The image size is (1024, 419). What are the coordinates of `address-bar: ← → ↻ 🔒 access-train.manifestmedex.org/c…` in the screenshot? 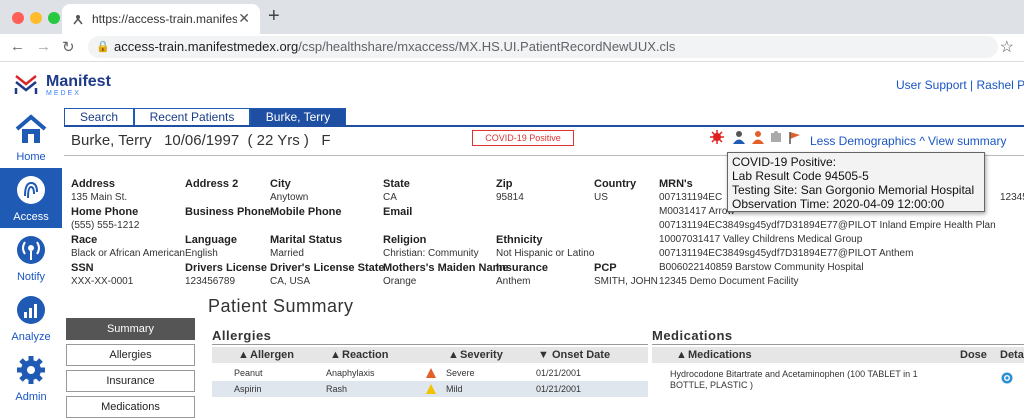 It's located at (512, 48).